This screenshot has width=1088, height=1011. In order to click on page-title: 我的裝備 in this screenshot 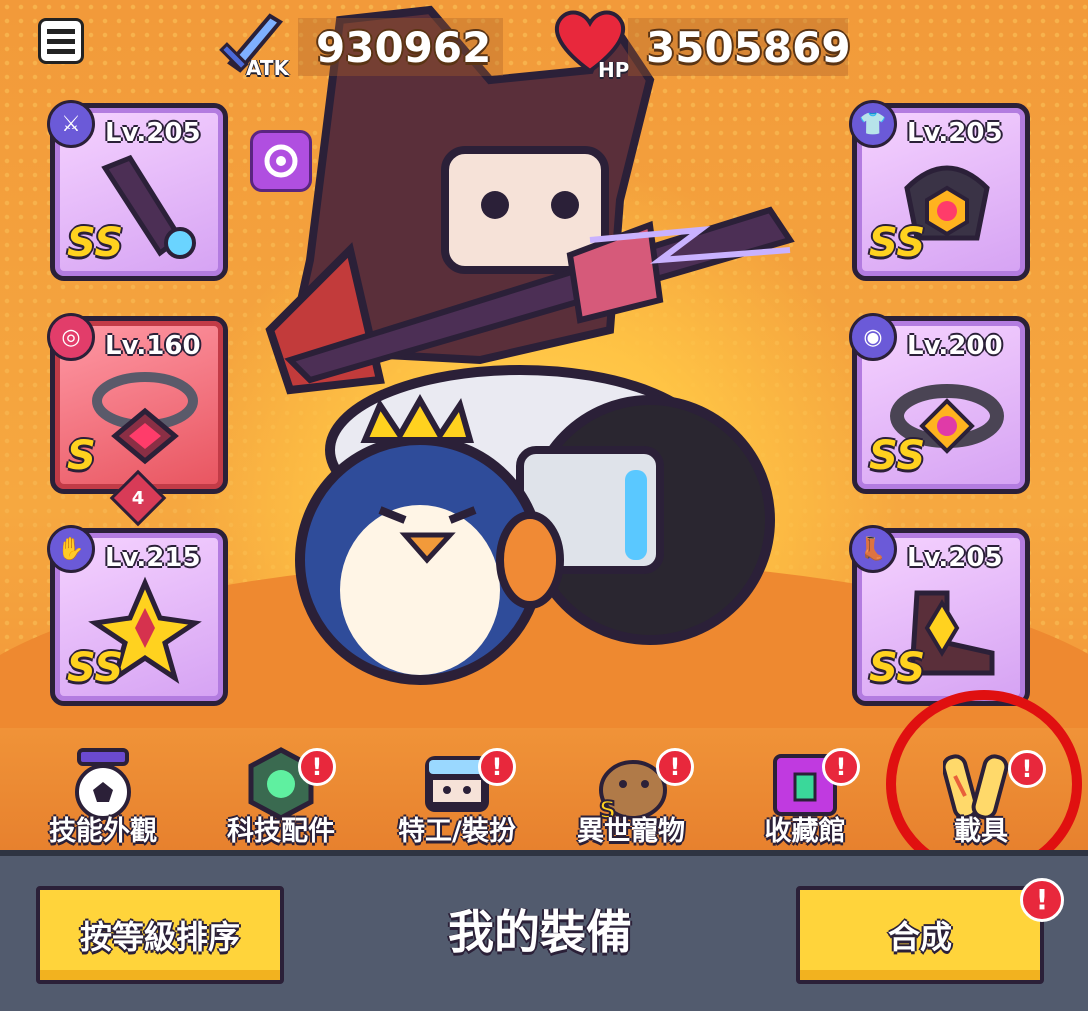, I will do `click(540, 932)`.